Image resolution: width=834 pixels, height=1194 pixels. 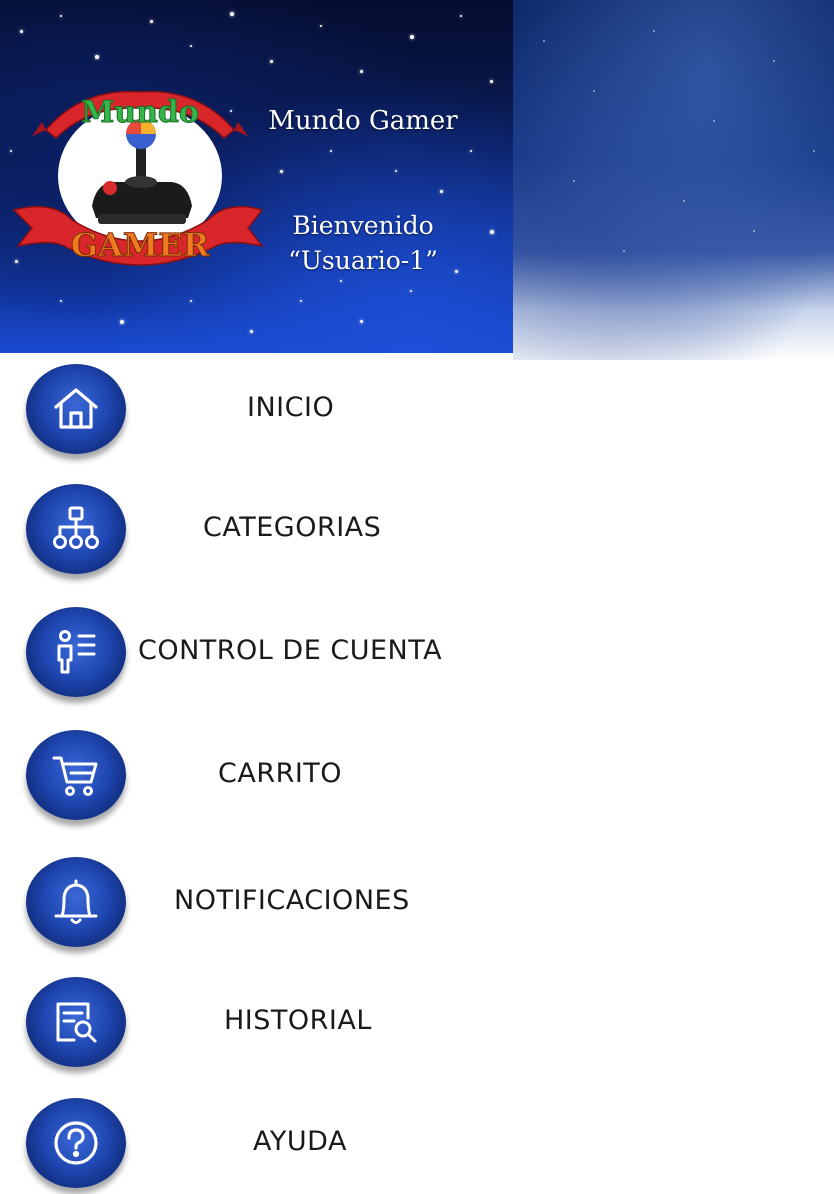 I want to click on cart-icon, so click(x=76, y=775).